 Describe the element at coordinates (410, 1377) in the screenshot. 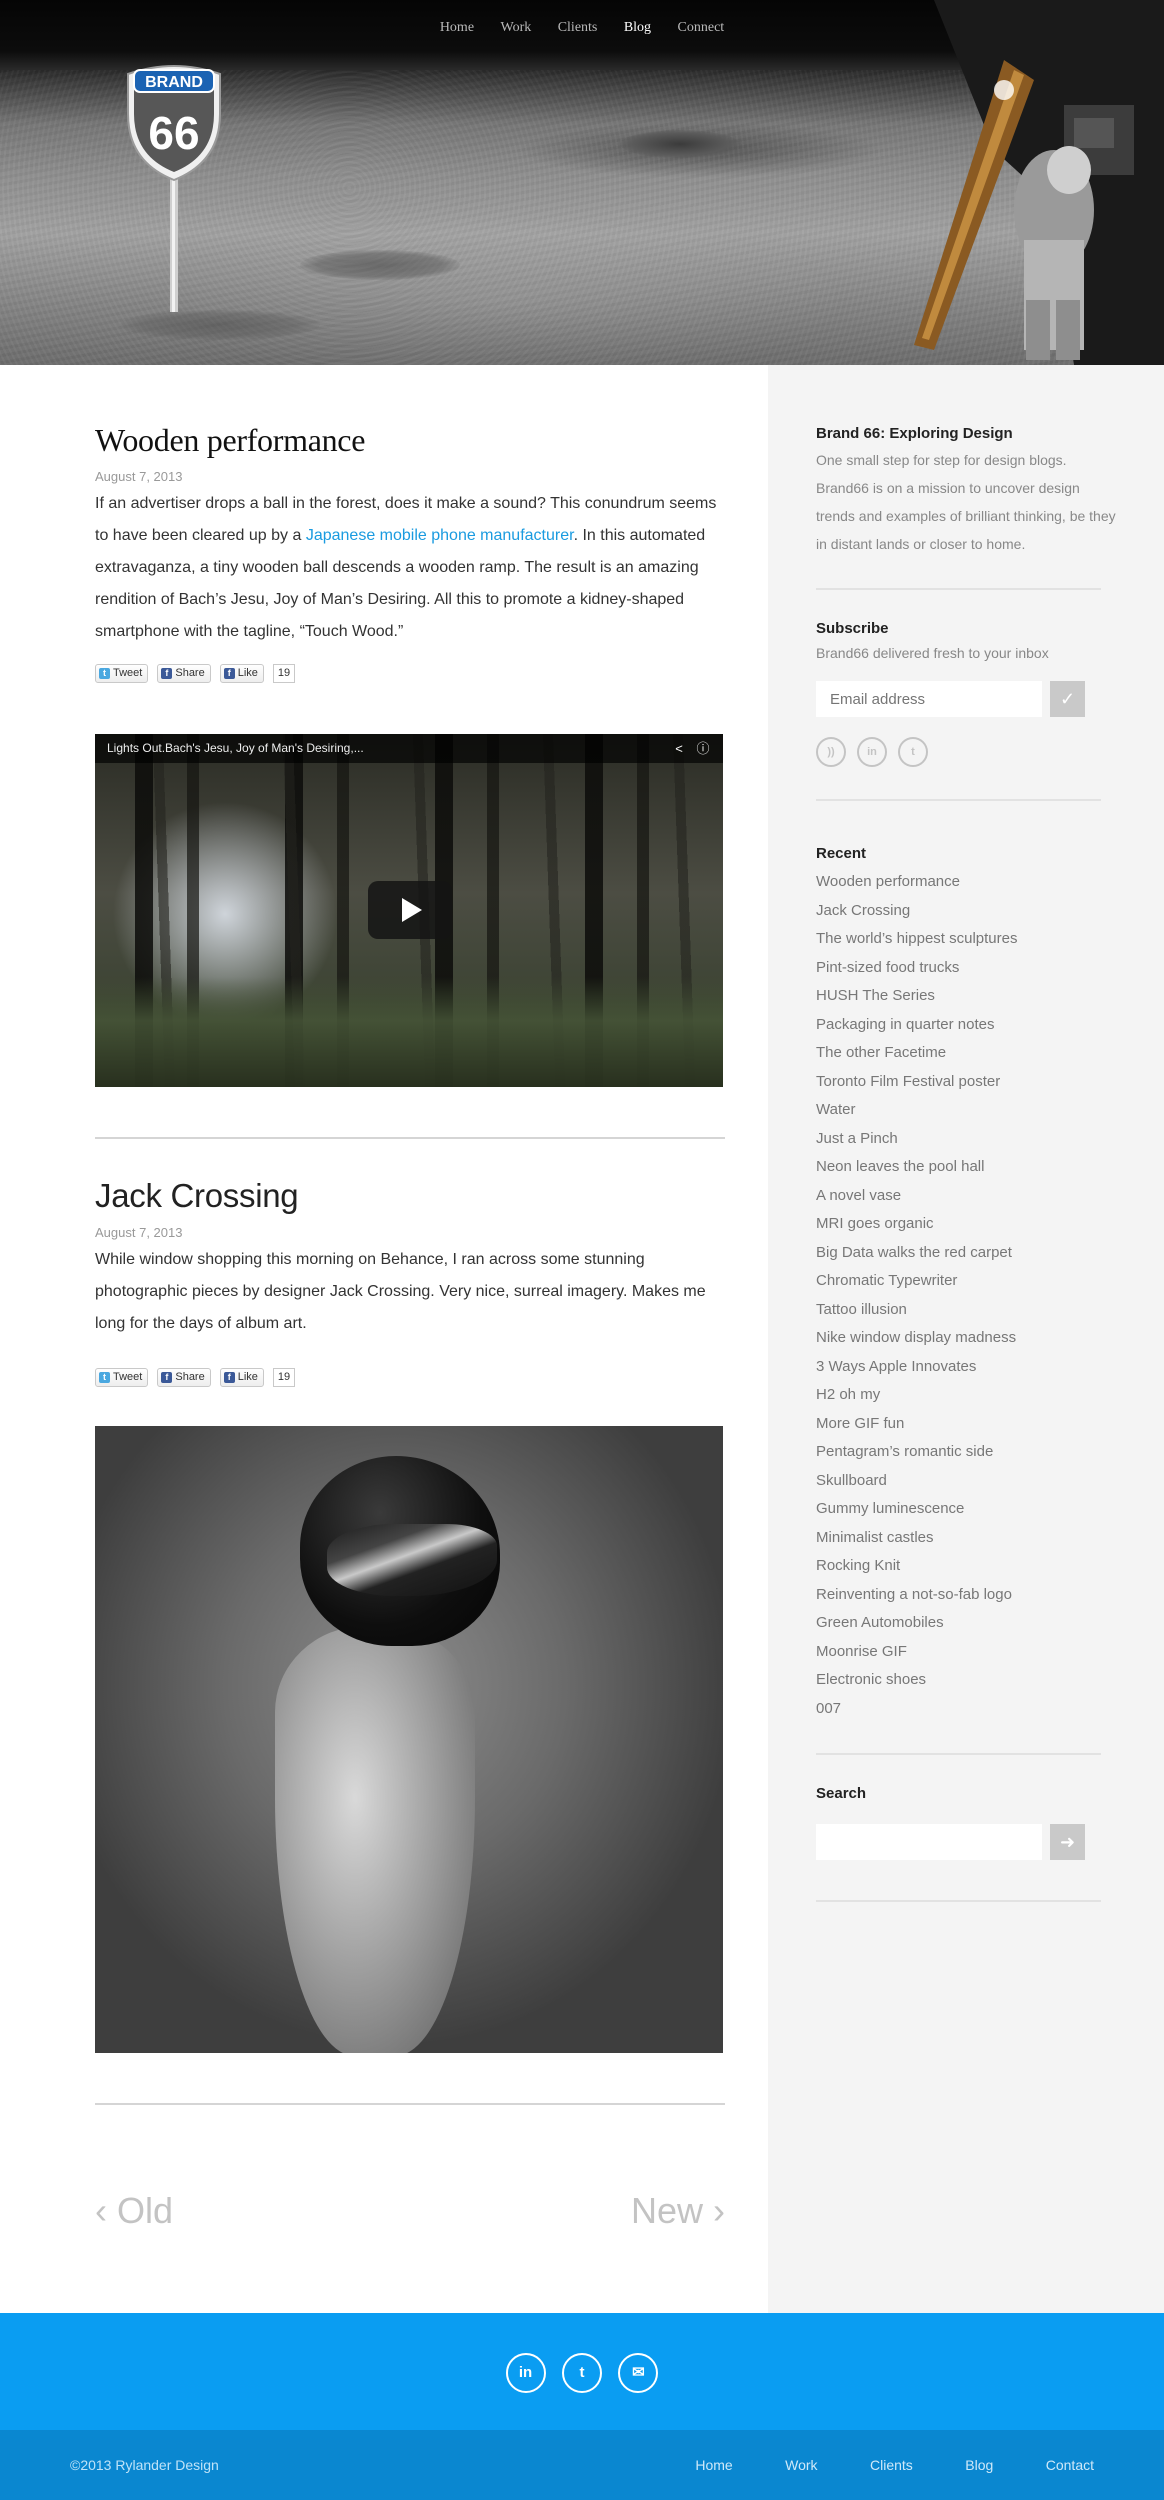

I see `social-share-row: t Tweet f Share f Like 19` at that location.